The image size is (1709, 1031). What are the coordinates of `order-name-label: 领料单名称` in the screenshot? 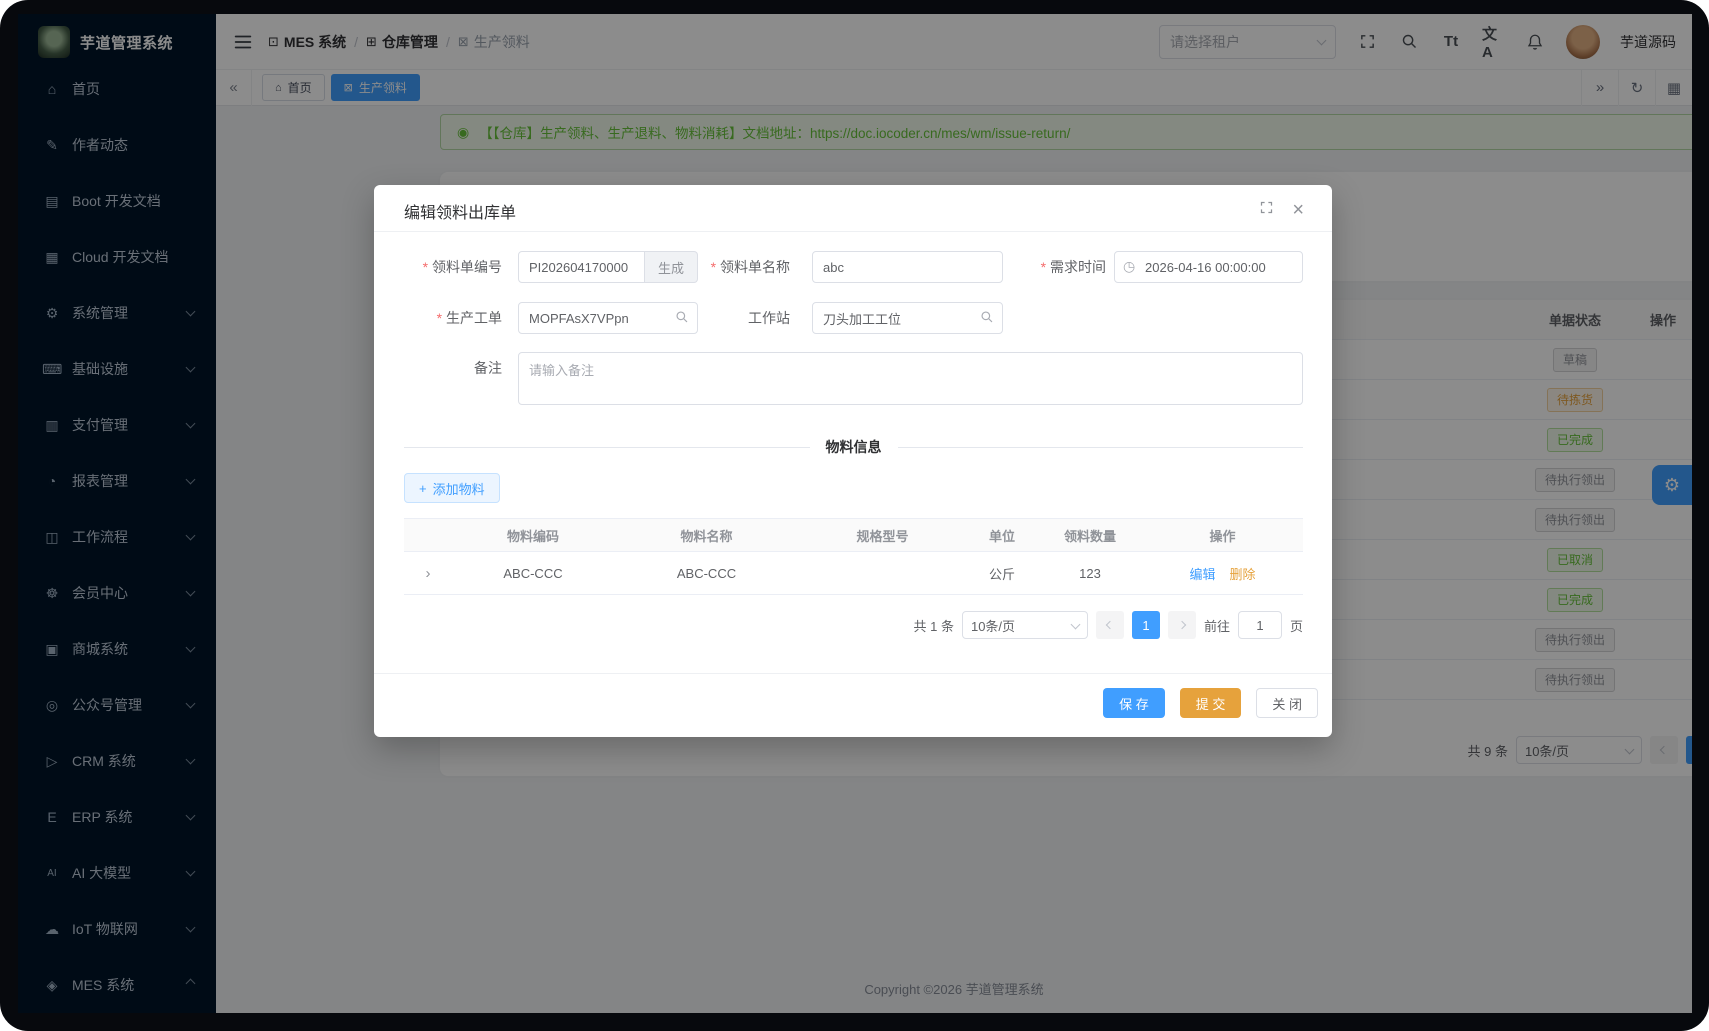 It's located at (730, 267).